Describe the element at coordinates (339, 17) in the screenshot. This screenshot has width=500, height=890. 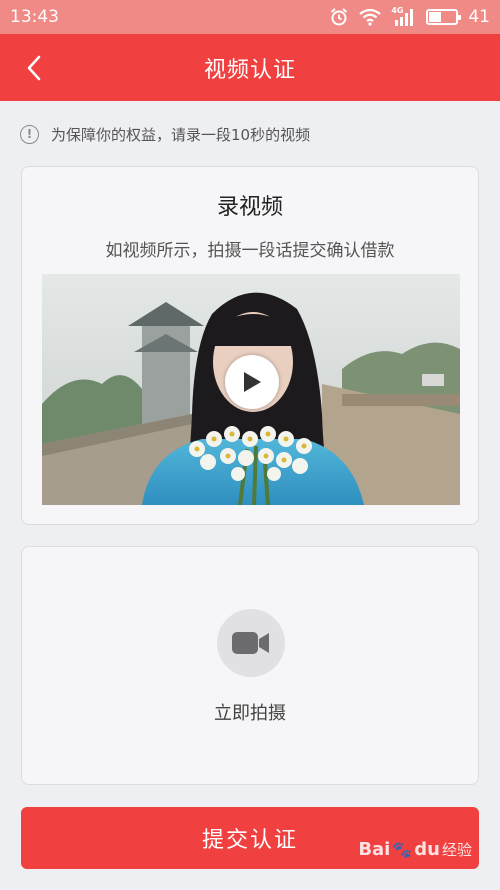
I see `alarm-icon` at that location.